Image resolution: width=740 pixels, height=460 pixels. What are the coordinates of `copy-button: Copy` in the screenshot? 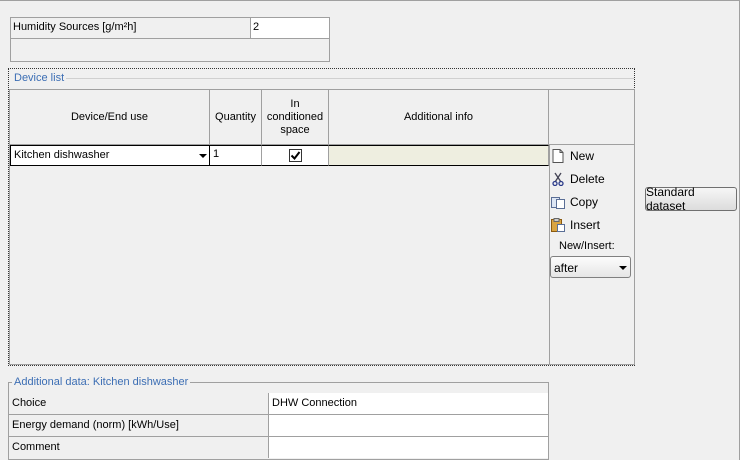 It's located at (574, 202).